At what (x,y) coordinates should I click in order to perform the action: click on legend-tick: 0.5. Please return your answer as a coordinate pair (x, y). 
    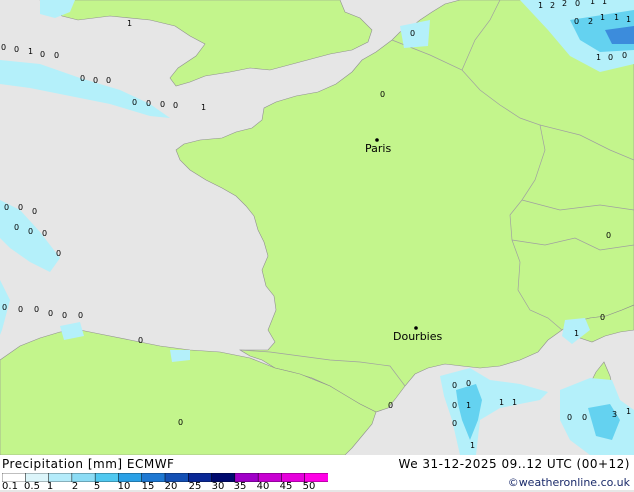
    Looking at the image, I should click on (32, 486).